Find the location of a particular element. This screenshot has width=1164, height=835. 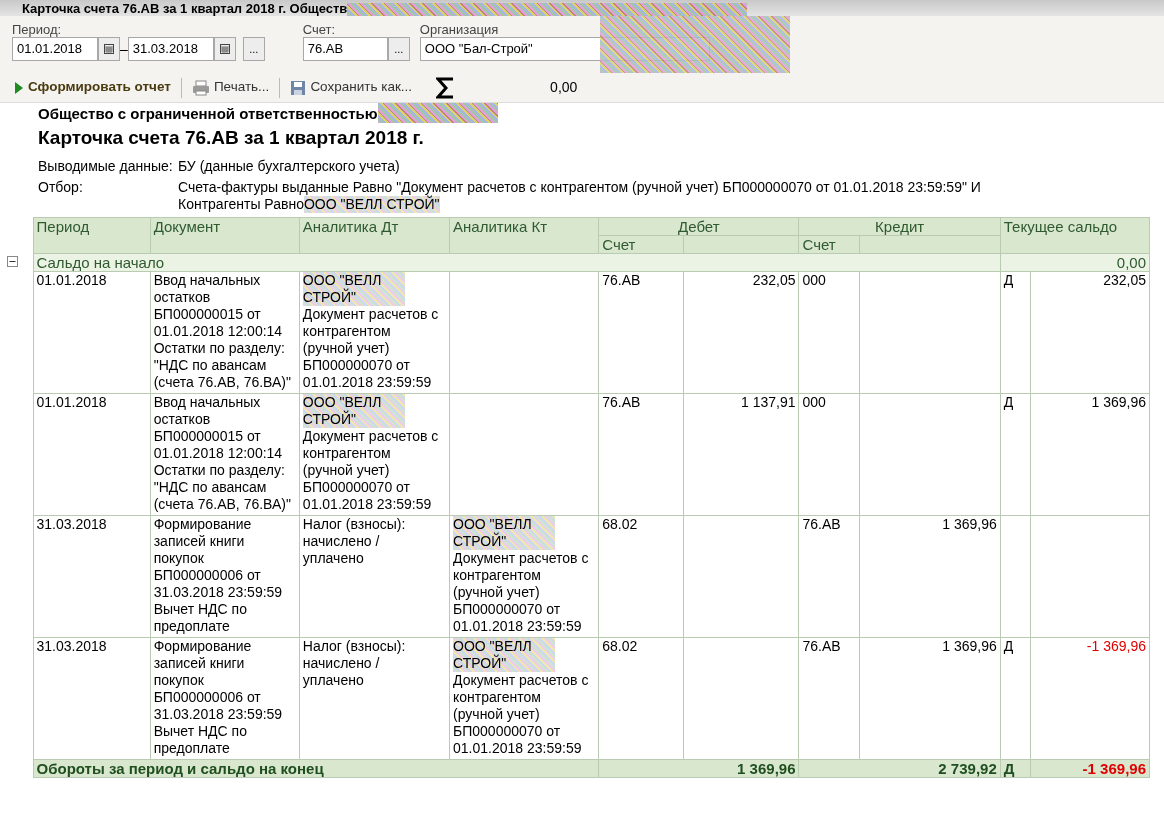

date-field: 31.03.2018 is located at coordinates (170, 49).